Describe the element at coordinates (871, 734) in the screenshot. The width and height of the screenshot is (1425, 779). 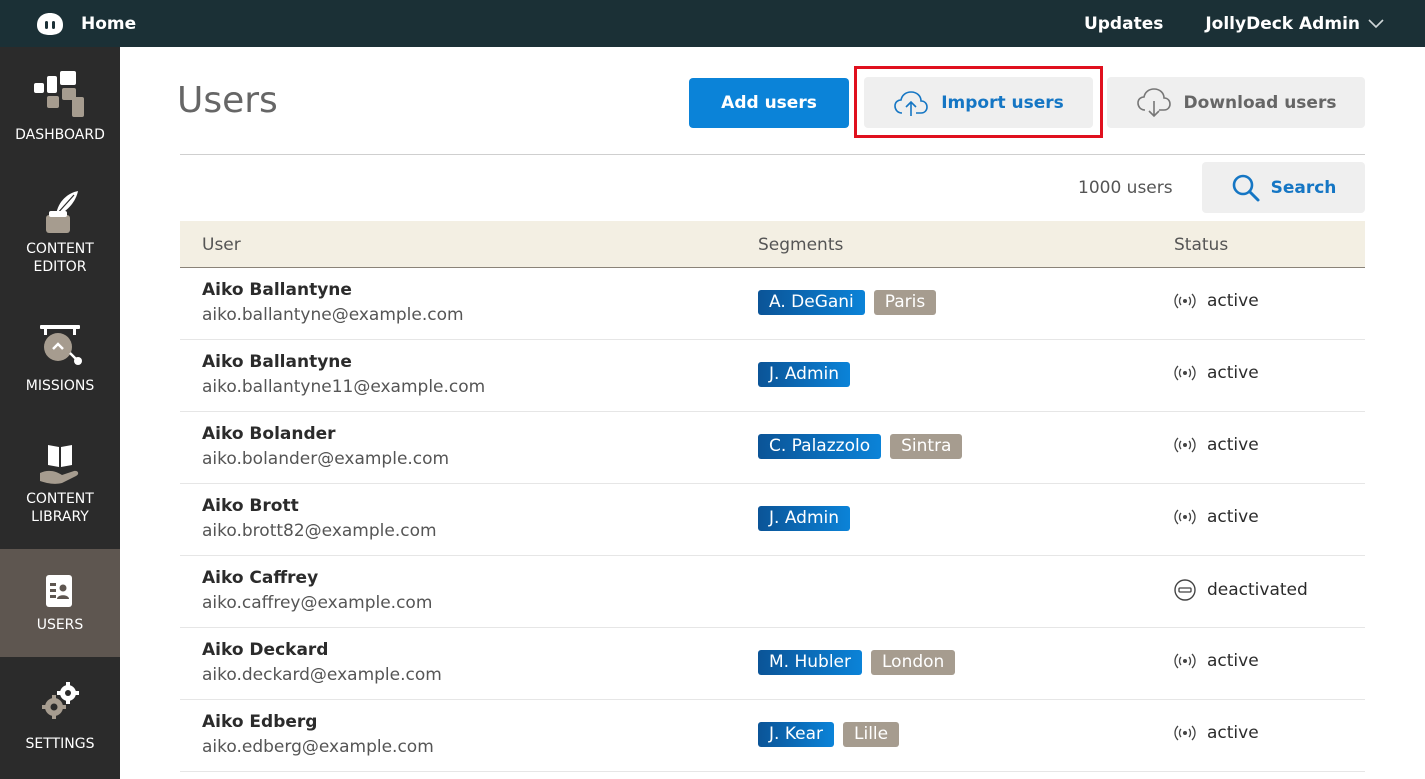
I see `segment-tag: Lille` at that location.